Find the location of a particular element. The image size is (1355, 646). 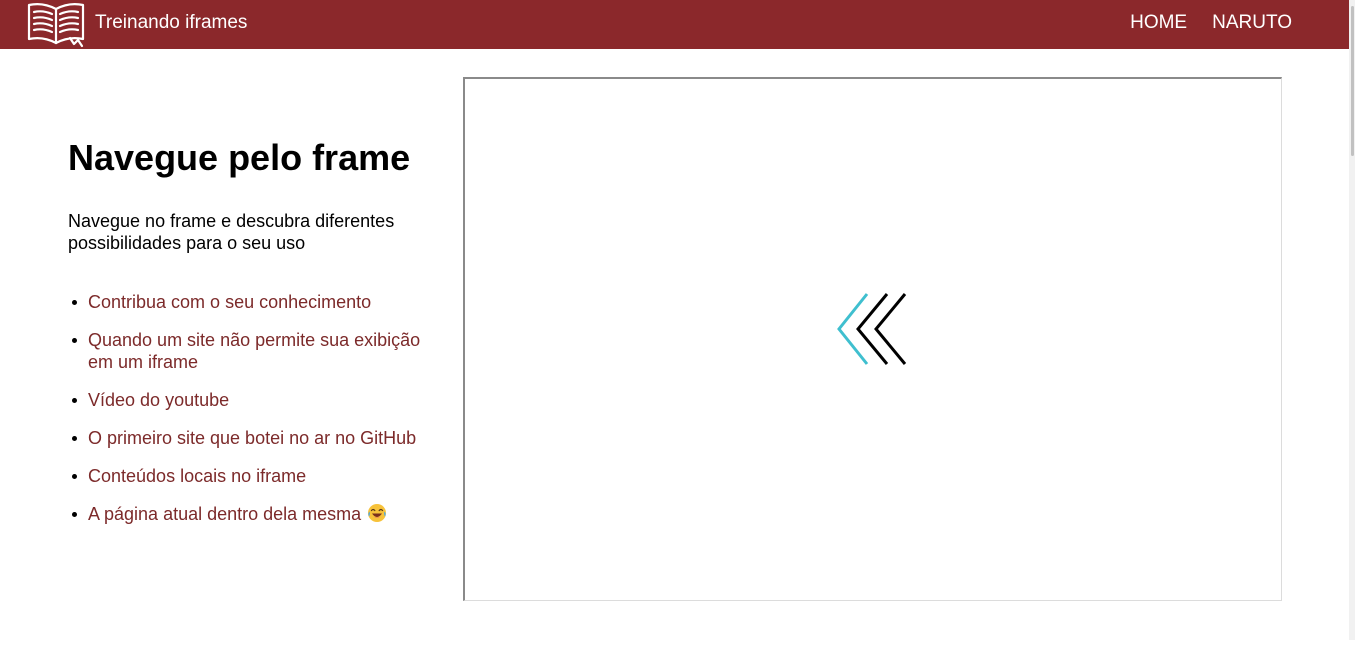

list-item: A página atual dentro dela mesma is located at coordinates (260, 514).